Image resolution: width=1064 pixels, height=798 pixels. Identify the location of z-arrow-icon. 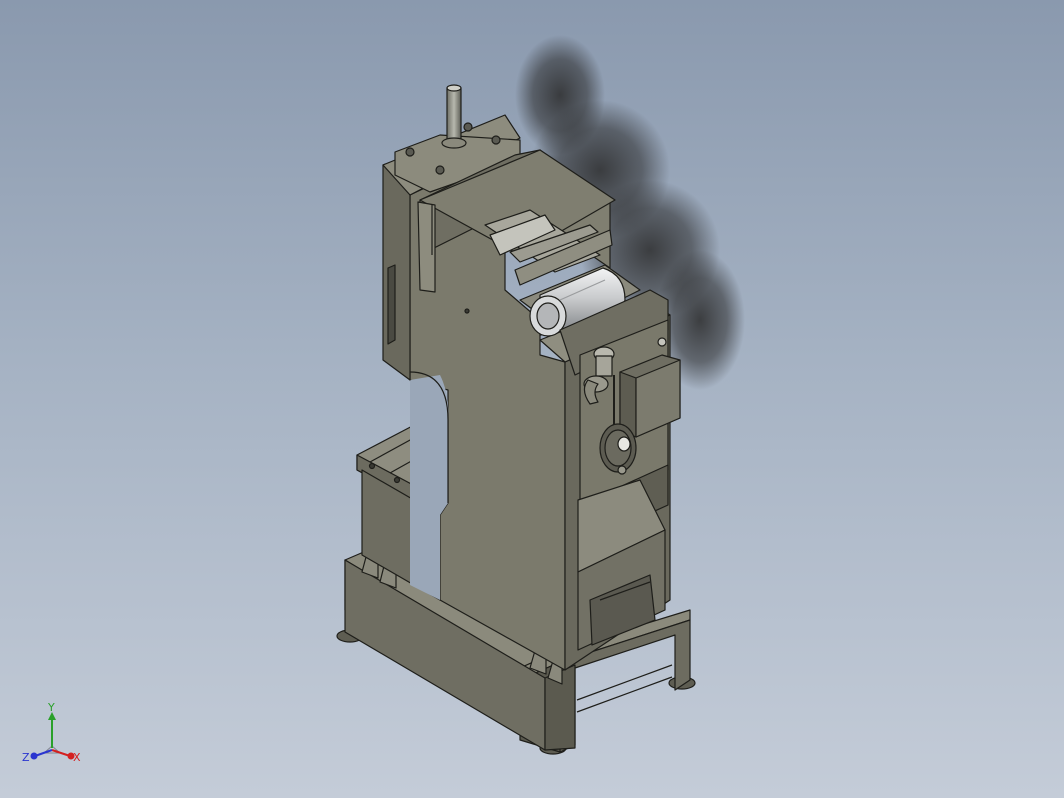
(34, 756).